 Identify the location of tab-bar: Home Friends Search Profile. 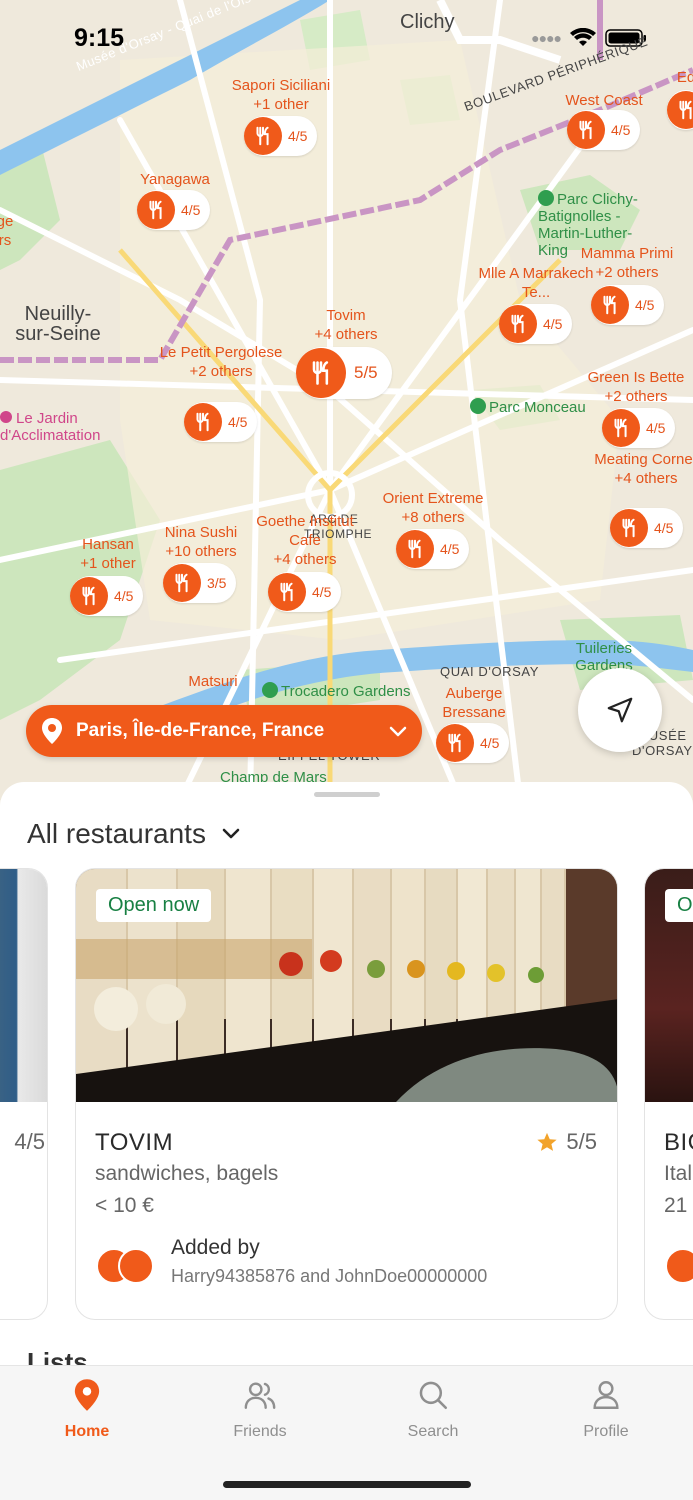
(346, 1432).